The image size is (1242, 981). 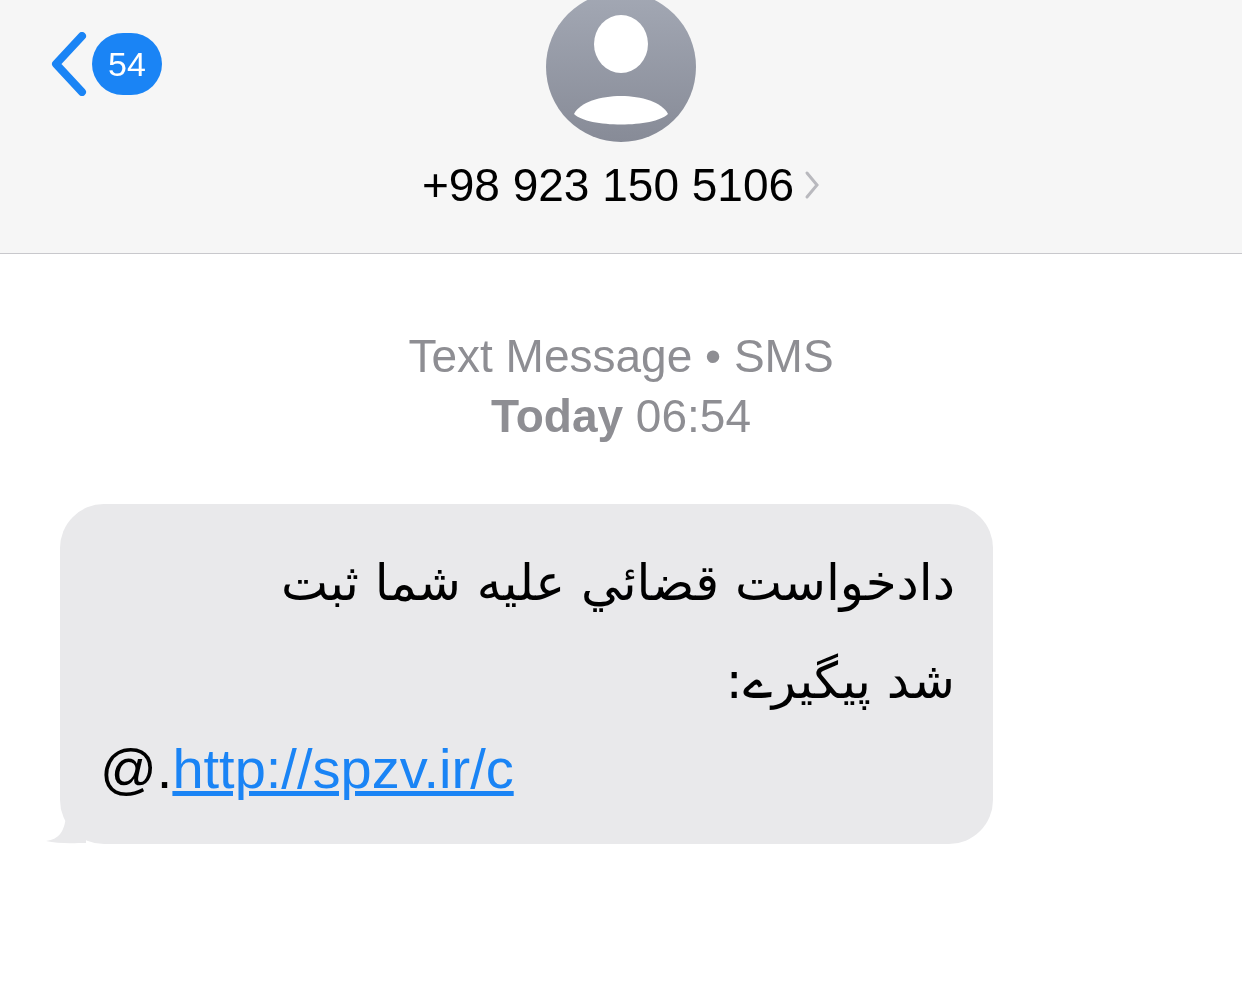 What do you see at coordinates (343, 769) in the screenshot?
I see `message-link: http://spzv.ir/c` at bounding box center [343, 769].